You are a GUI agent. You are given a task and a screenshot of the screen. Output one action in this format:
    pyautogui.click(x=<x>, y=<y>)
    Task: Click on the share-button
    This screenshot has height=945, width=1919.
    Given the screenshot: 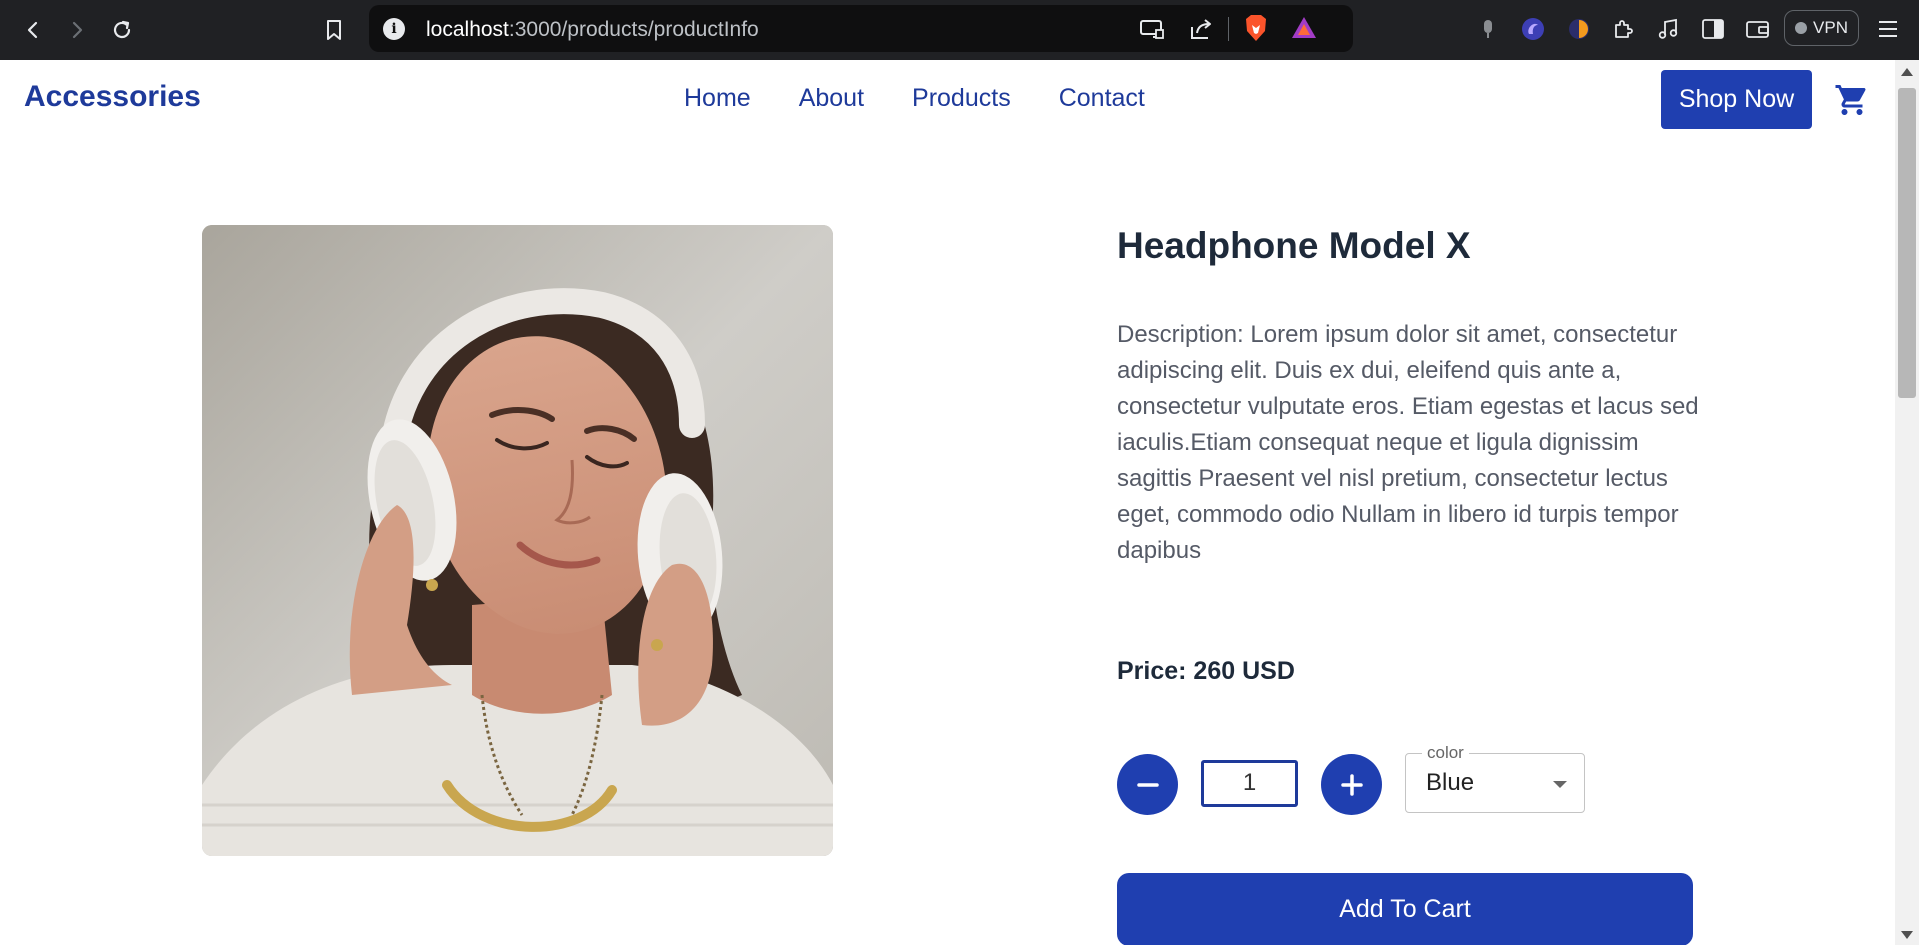 What is the action you would take?
    pyautogui.click(x=1201, y=29)
    